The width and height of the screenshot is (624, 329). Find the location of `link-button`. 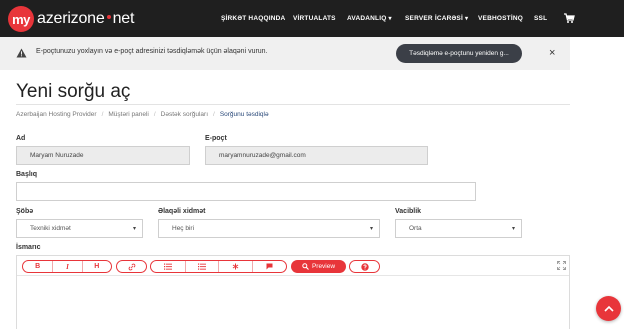

link-button is located at coordinates (131, 266).